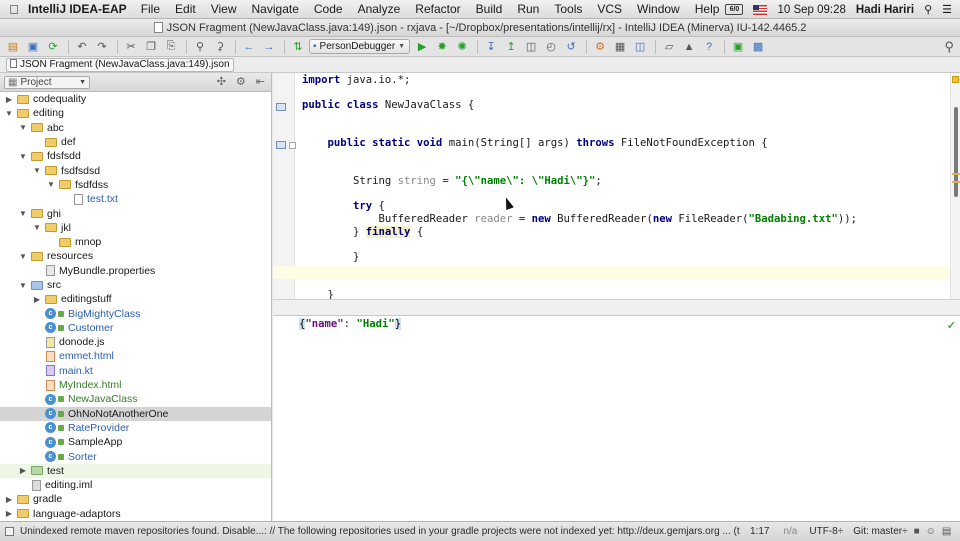 This screenshot has height=541, width=960. Describe the element at coordinates (511, 47) in the screenshot. I see `vcs-commit-icon: ↥` at that location.